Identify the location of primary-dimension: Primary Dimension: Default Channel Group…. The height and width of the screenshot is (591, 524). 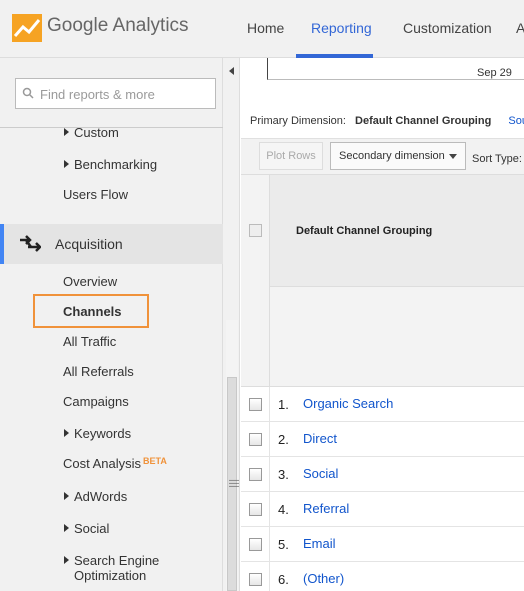
(387, 121).